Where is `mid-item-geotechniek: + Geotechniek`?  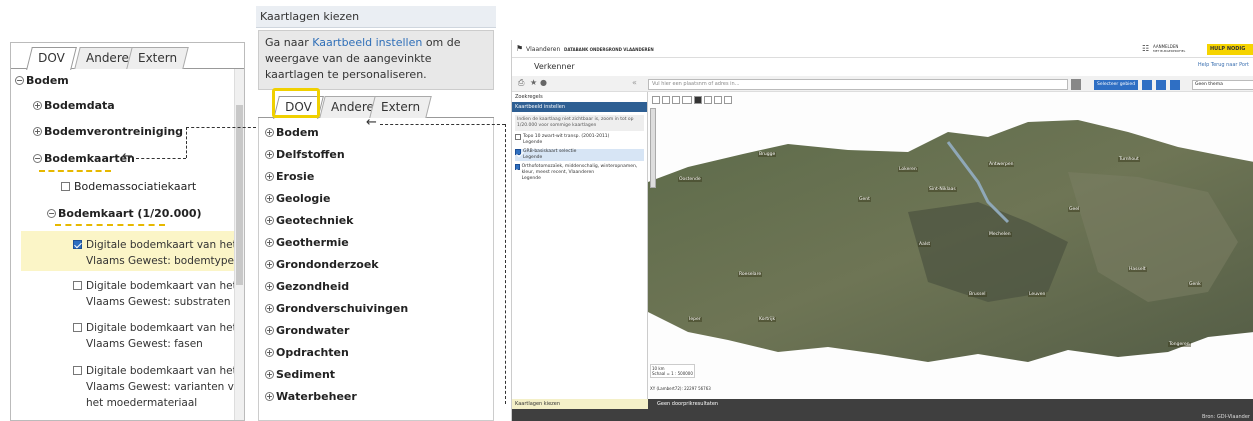 mid-item-geotechniek: + Geotechniek is located at coordinates (309, 220).